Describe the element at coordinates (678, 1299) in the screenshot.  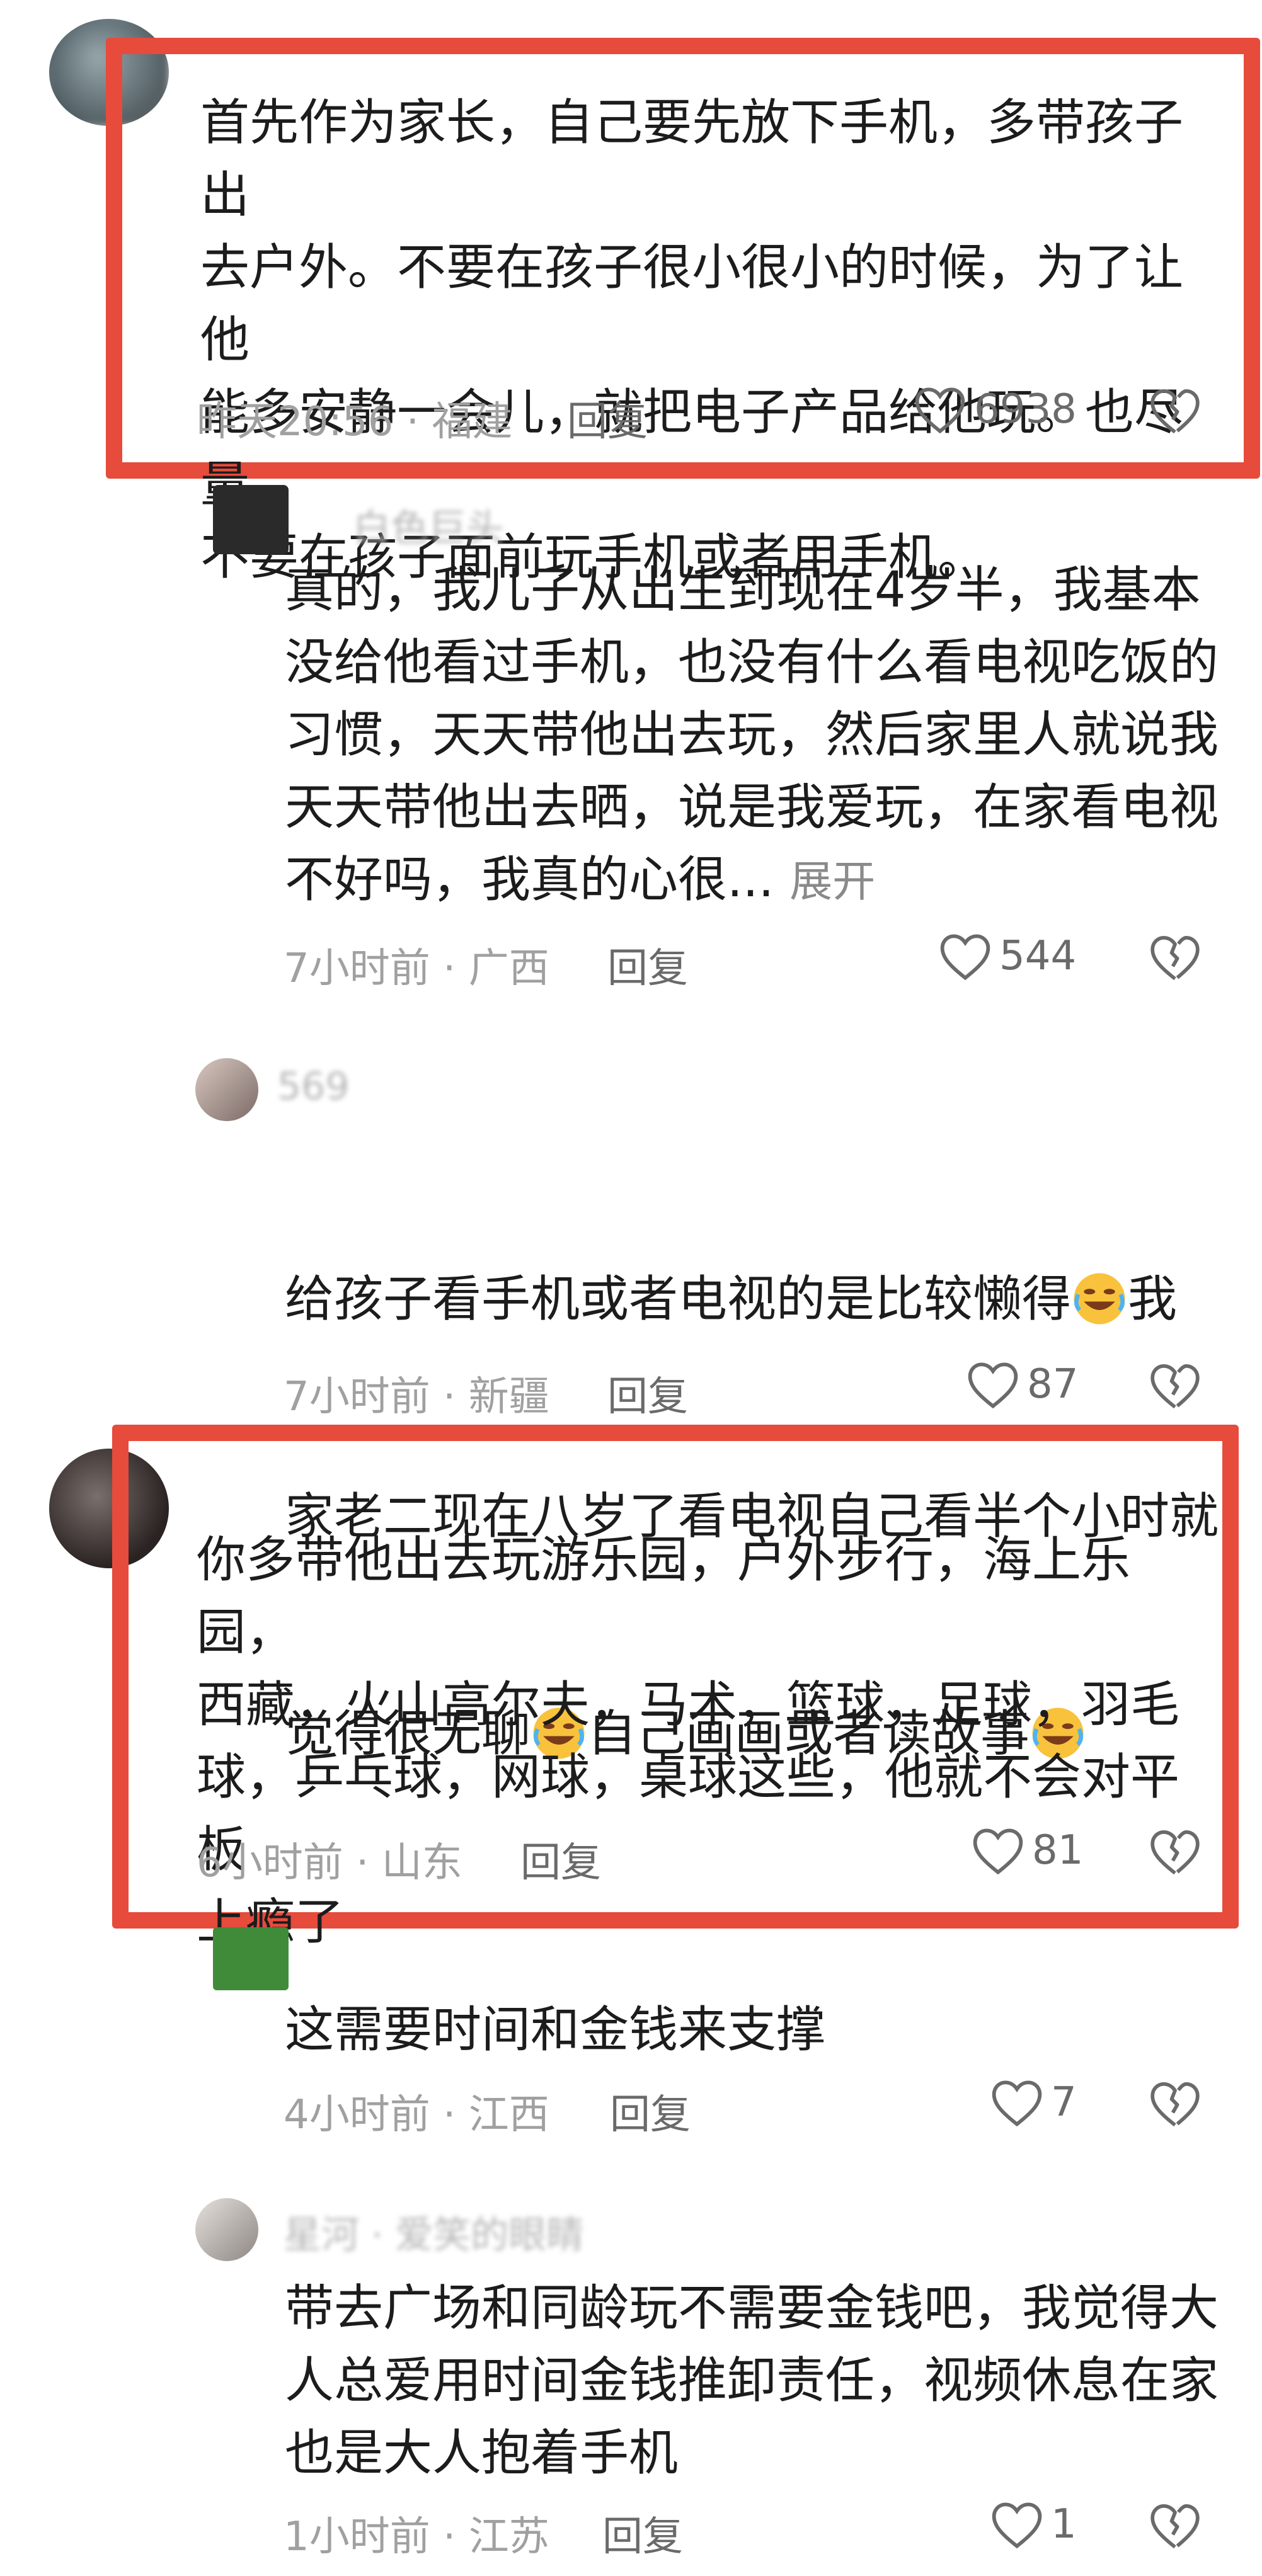
I see `comment-line: 给孩子看手机或者电视的是比较懒得` at that location.